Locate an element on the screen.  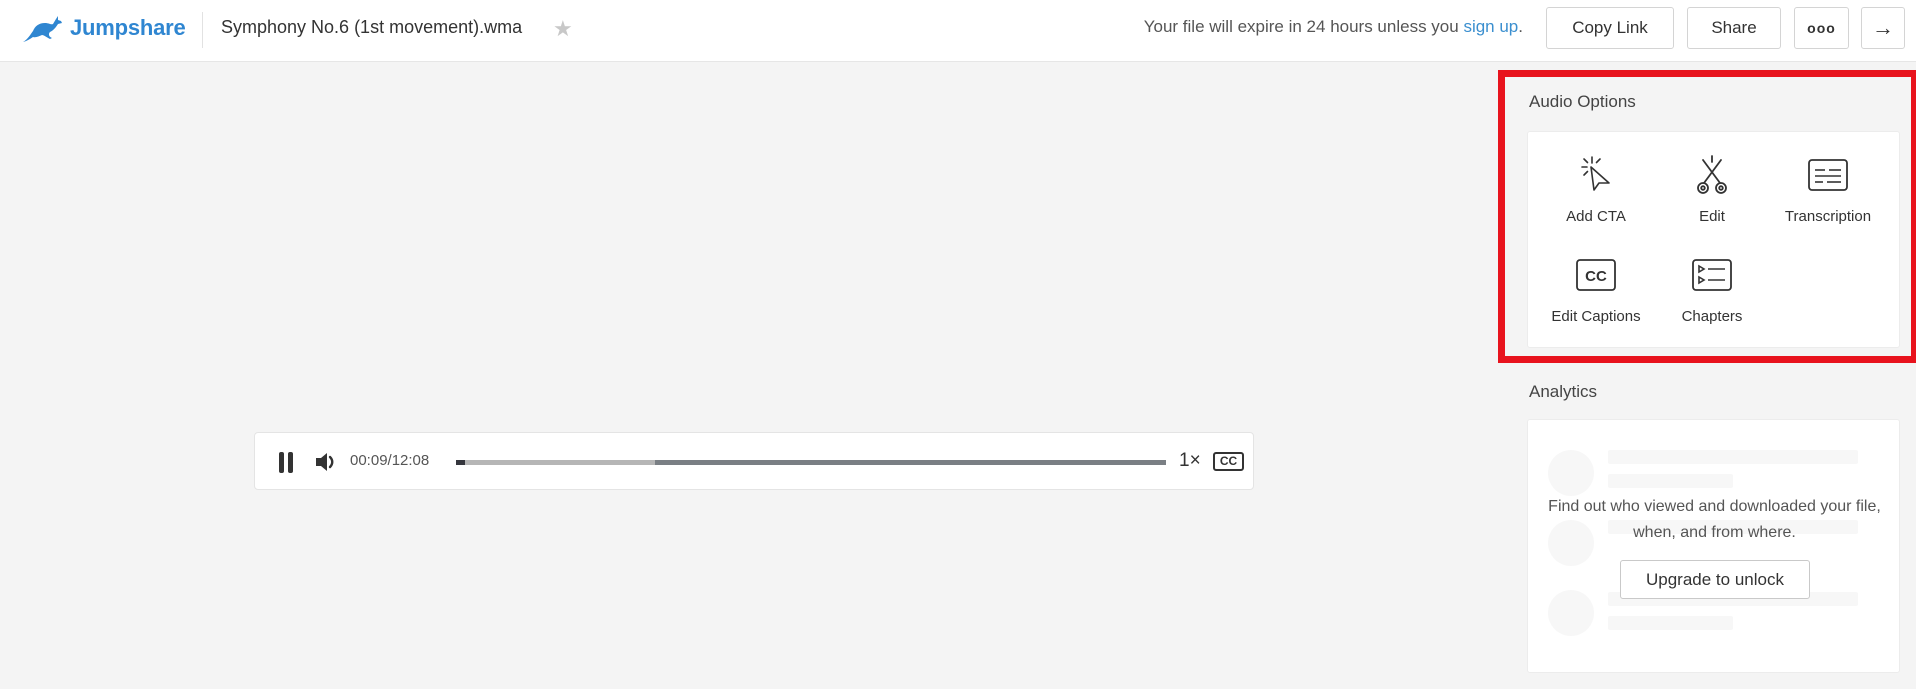
audio-player: 00:09/12:08 1× CC is located at coordinates (754, 461).